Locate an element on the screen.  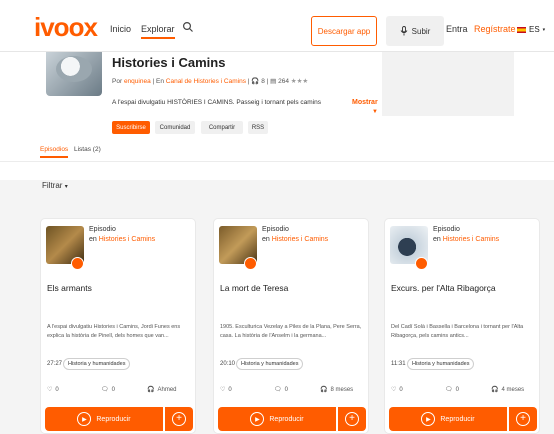
episode-title: Els armants is located at coordinates (69, 288).